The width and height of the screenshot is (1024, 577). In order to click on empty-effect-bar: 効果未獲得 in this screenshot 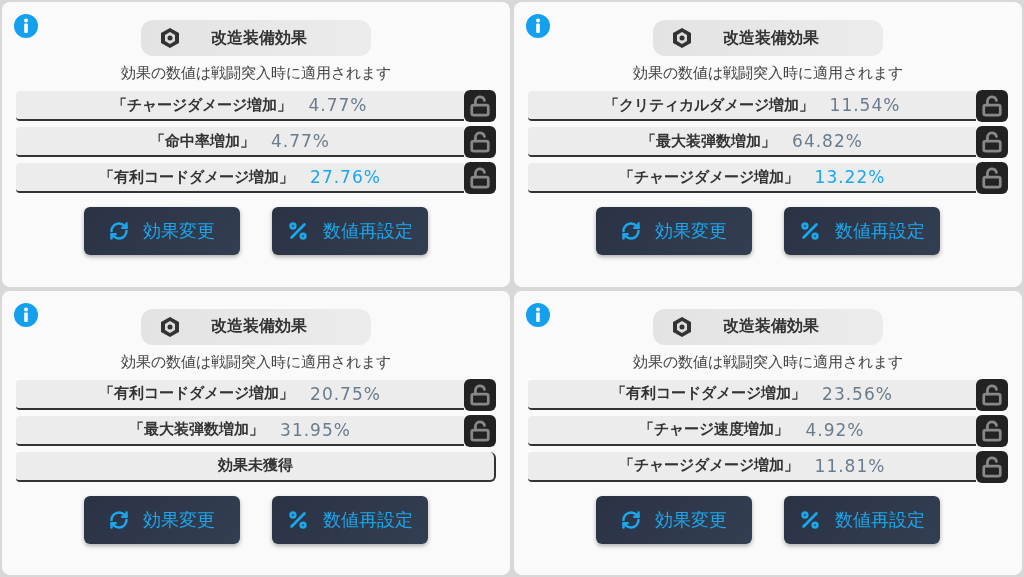, I will do `click(256, 466)`.